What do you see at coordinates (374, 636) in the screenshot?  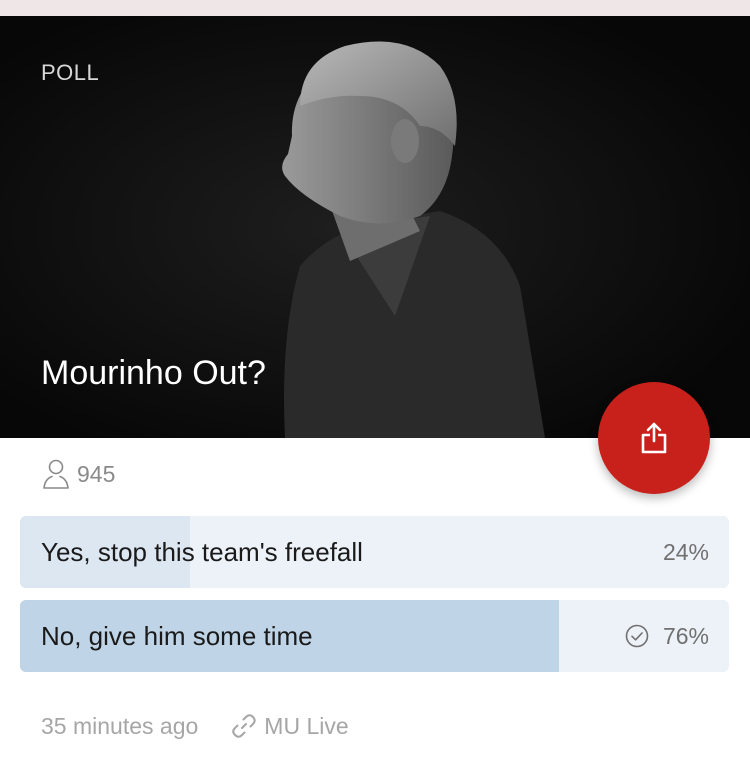 I see `poll-option-no: No, give him some time 76%` at bounding box center [374, 636].